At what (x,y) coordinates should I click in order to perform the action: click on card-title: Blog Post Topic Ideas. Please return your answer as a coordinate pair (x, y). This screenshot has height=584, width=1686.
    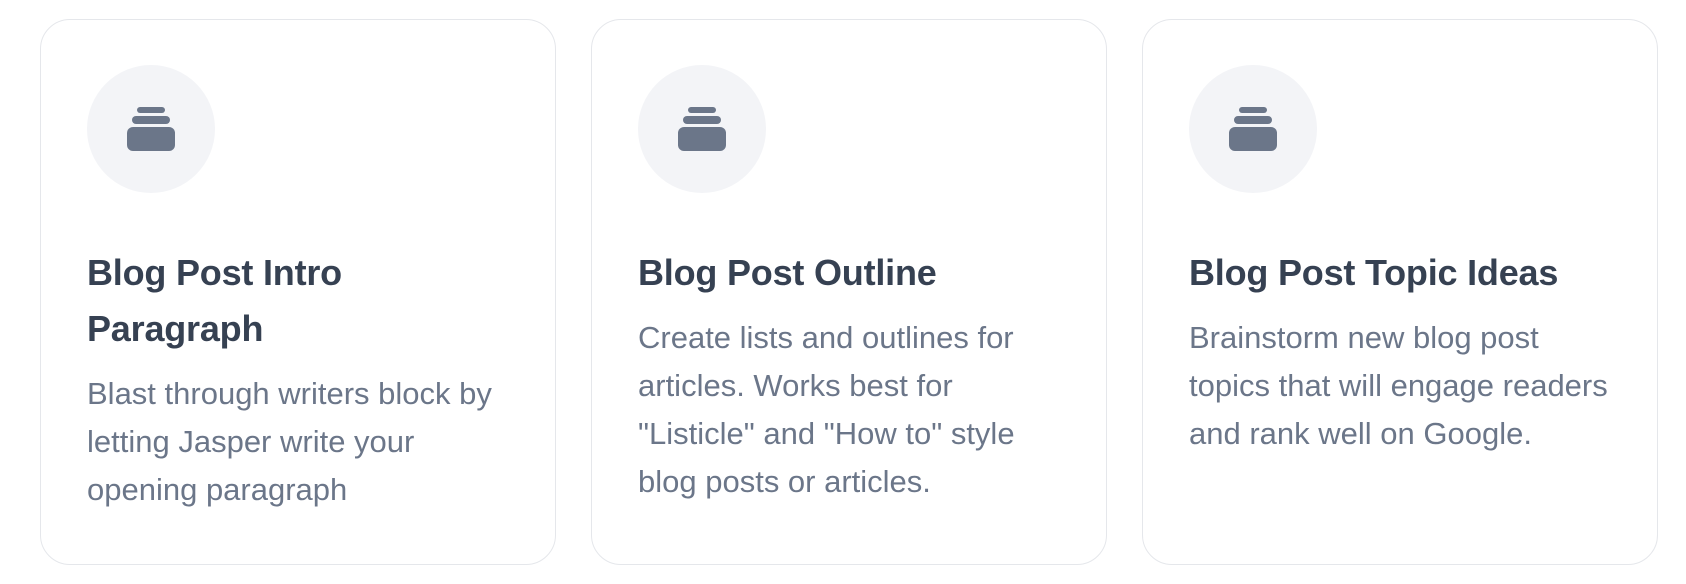
    Looking at the image, I should click on (1374, 272).